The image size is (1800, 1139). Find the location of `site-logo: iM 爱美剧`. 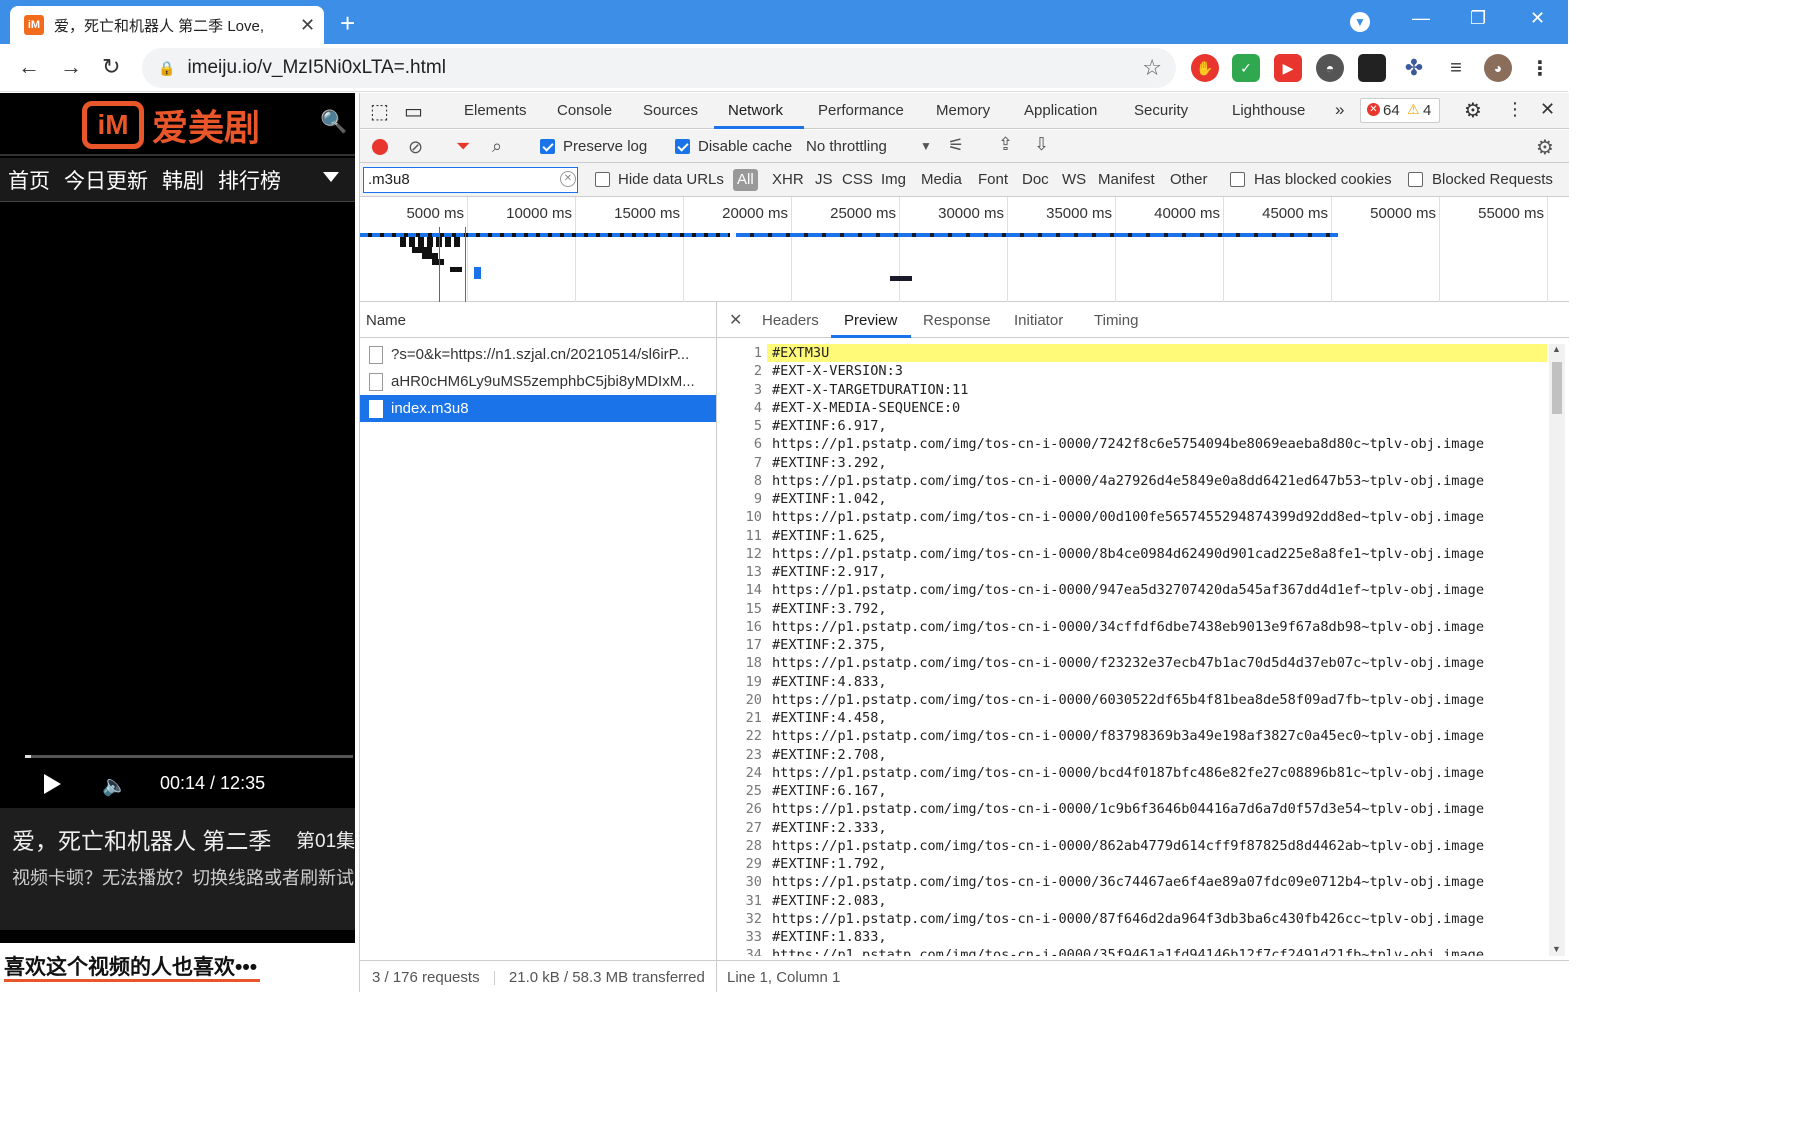

site-logo: iM 爱美剧 is located at coordinates (171, 125).